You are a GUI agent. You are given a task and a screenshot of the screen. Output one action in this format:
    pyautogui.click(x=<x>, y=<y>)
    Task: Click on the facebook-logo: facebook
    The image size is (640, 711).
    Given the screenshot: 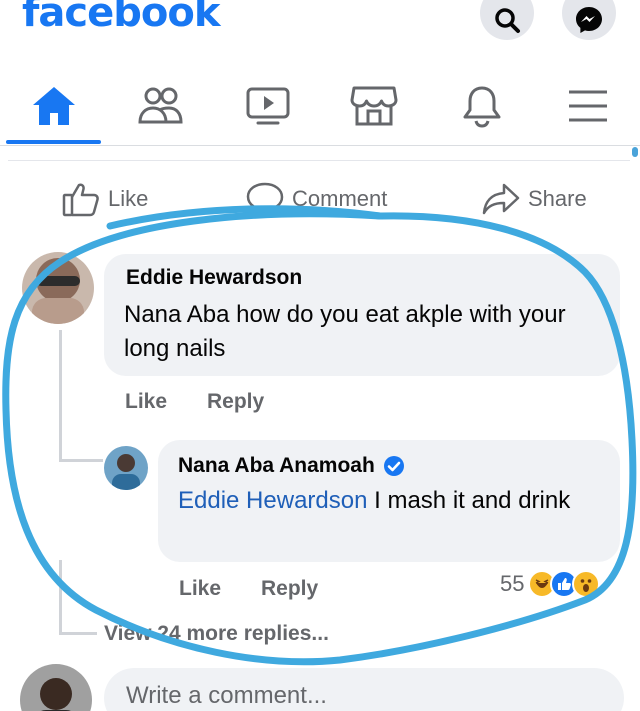 What is the action you would take?
    pyautogui.click(x=121, y=18)
    